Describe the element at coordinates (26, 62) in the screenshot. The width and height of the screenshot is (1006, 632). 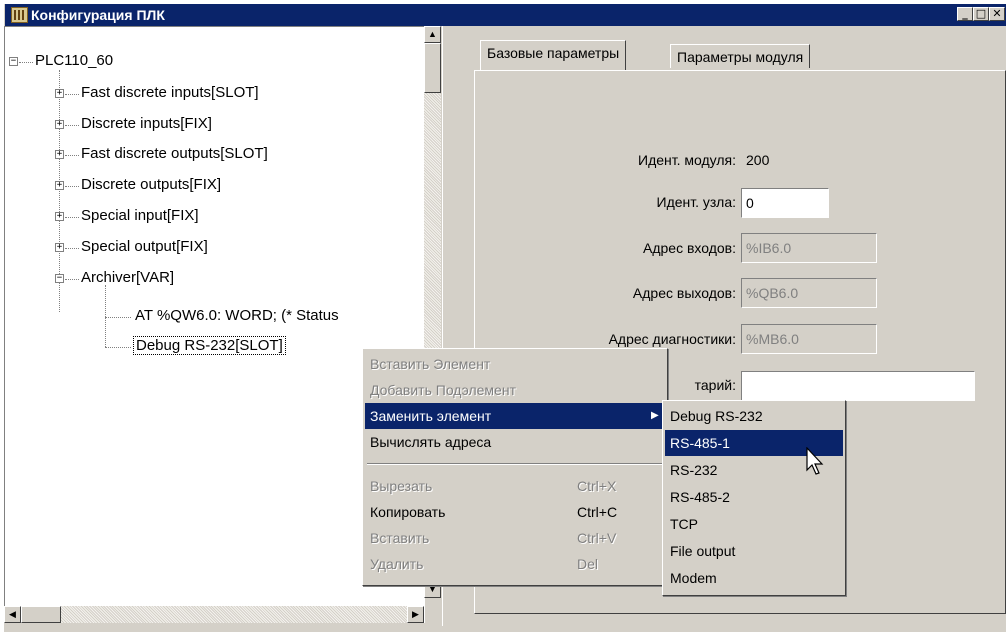
I see `tree-connector` at that location.